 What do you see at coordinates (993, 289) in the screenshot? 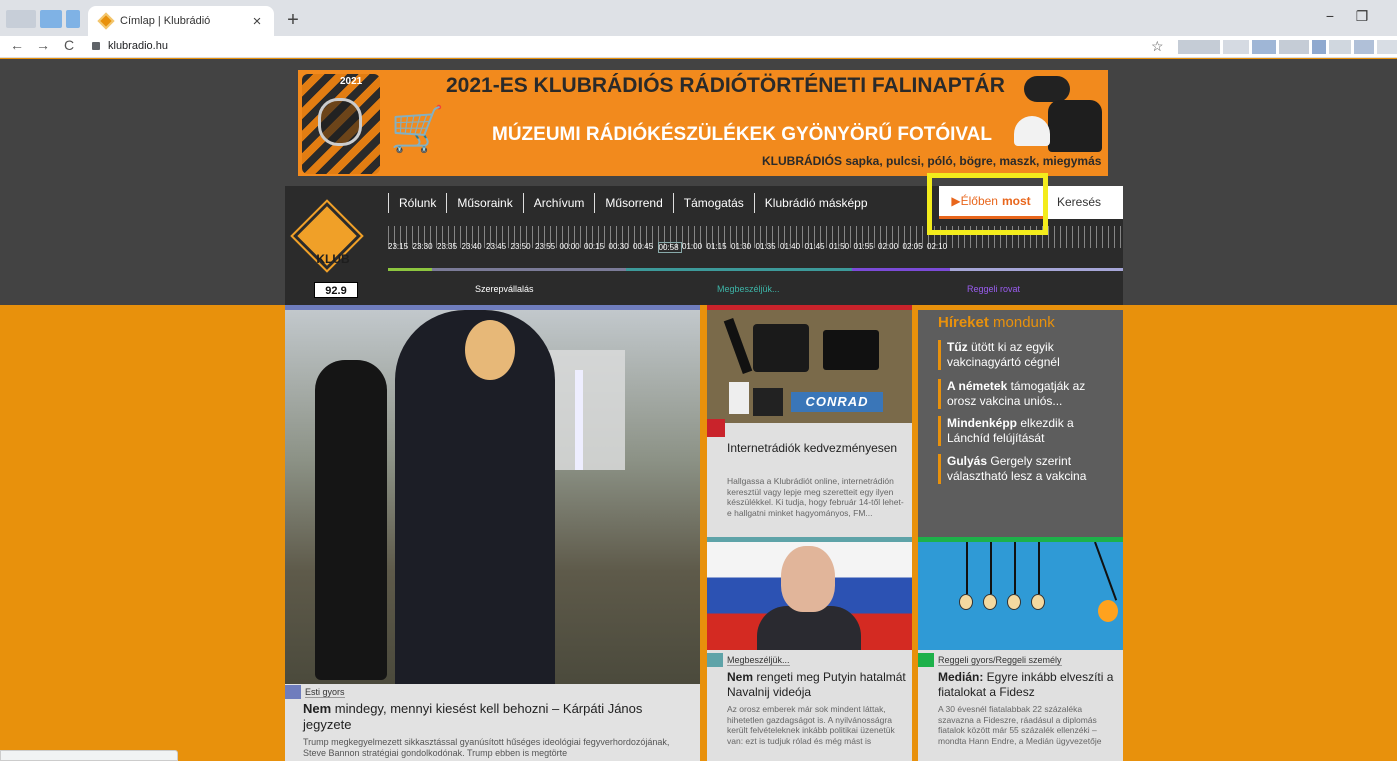
I see `show-reggeli-rovat: Reggeli rovat` at bounding box center [993, 289].